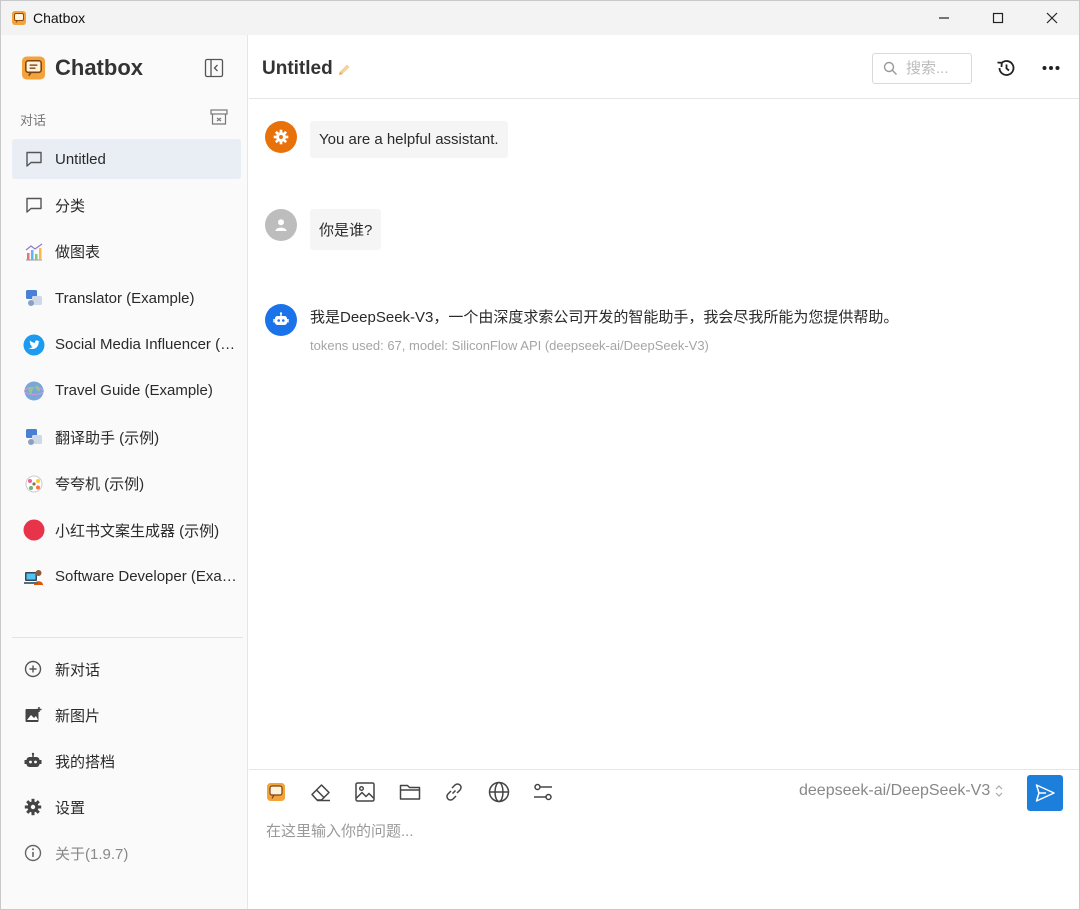 The image size is (1080, 910). I want to click on minimize-icon, so click(944, 18).